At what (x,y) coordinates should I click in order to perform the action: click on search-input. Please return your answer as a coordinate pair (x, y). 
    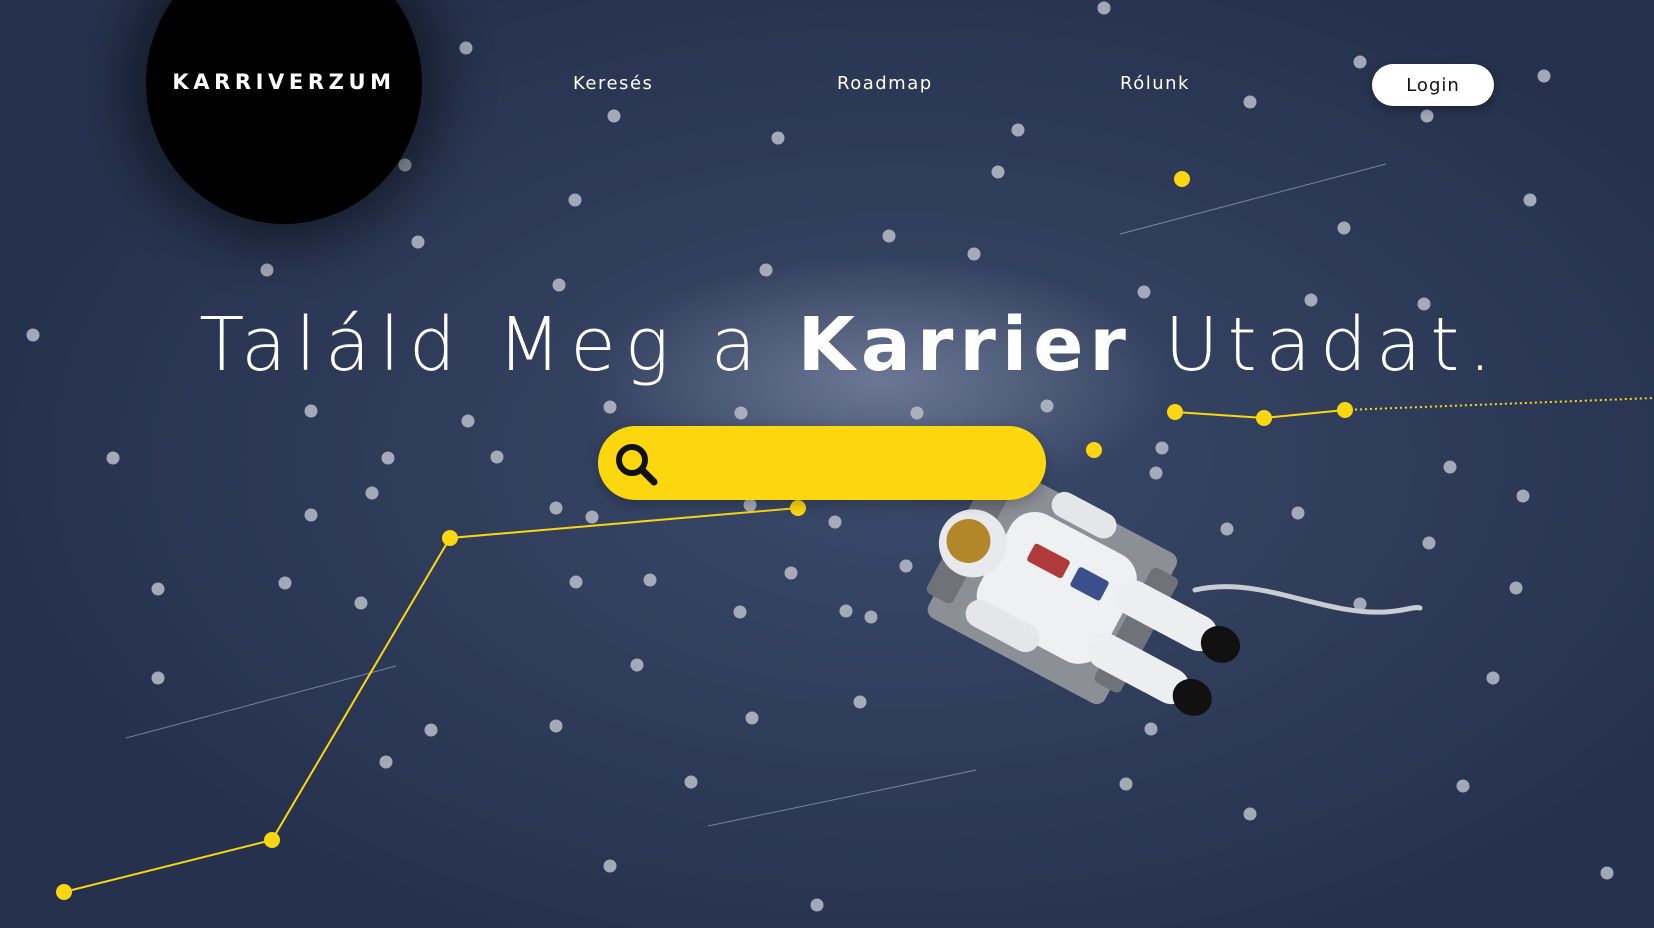
    Looking at the image, I should click on (847, 464).